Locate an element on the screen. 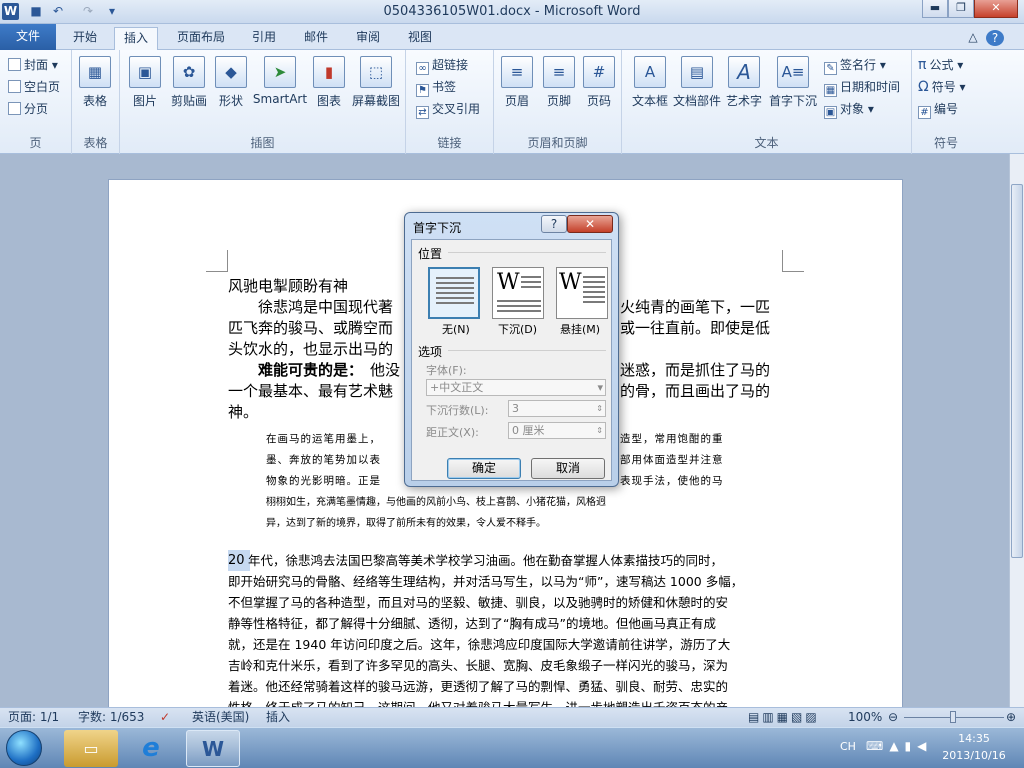  pagenum-button: # 页码 is located at coordinates (599, 82).